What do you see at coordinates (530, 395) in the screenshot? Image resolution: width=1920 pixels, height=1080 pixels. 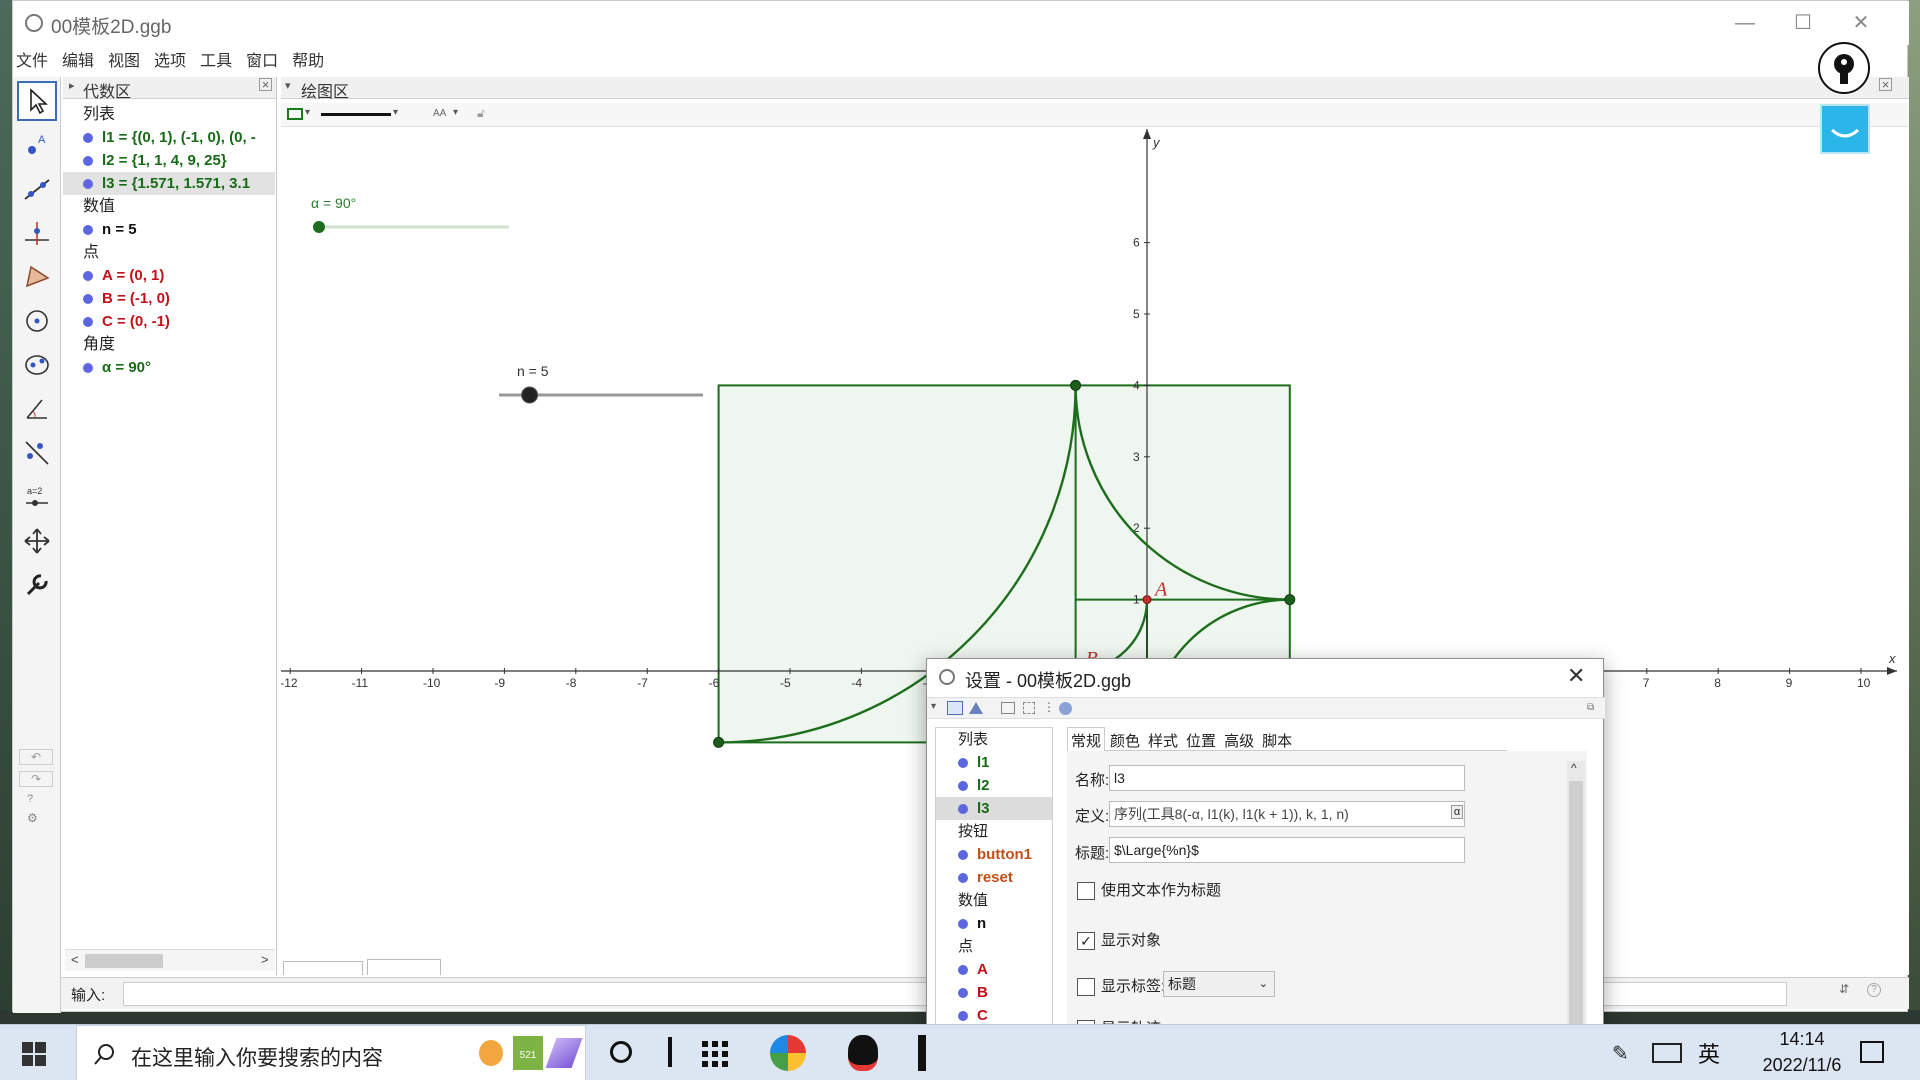 I see `n-slider-knob` at bounding box center [530, 395].